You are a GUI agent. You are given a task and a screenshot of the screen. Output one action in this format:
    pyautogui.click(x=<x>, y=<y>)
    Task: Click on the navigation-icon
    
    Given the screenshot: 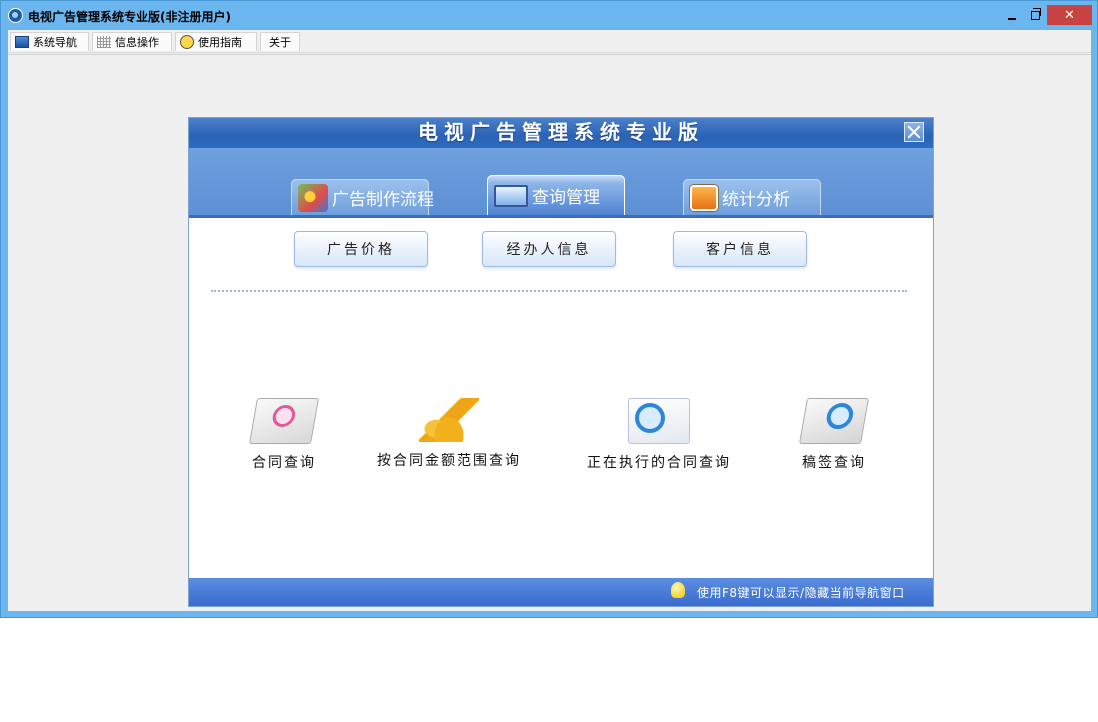 What is the action you would take?
    pyautogui.click(x=22, y=42)
    